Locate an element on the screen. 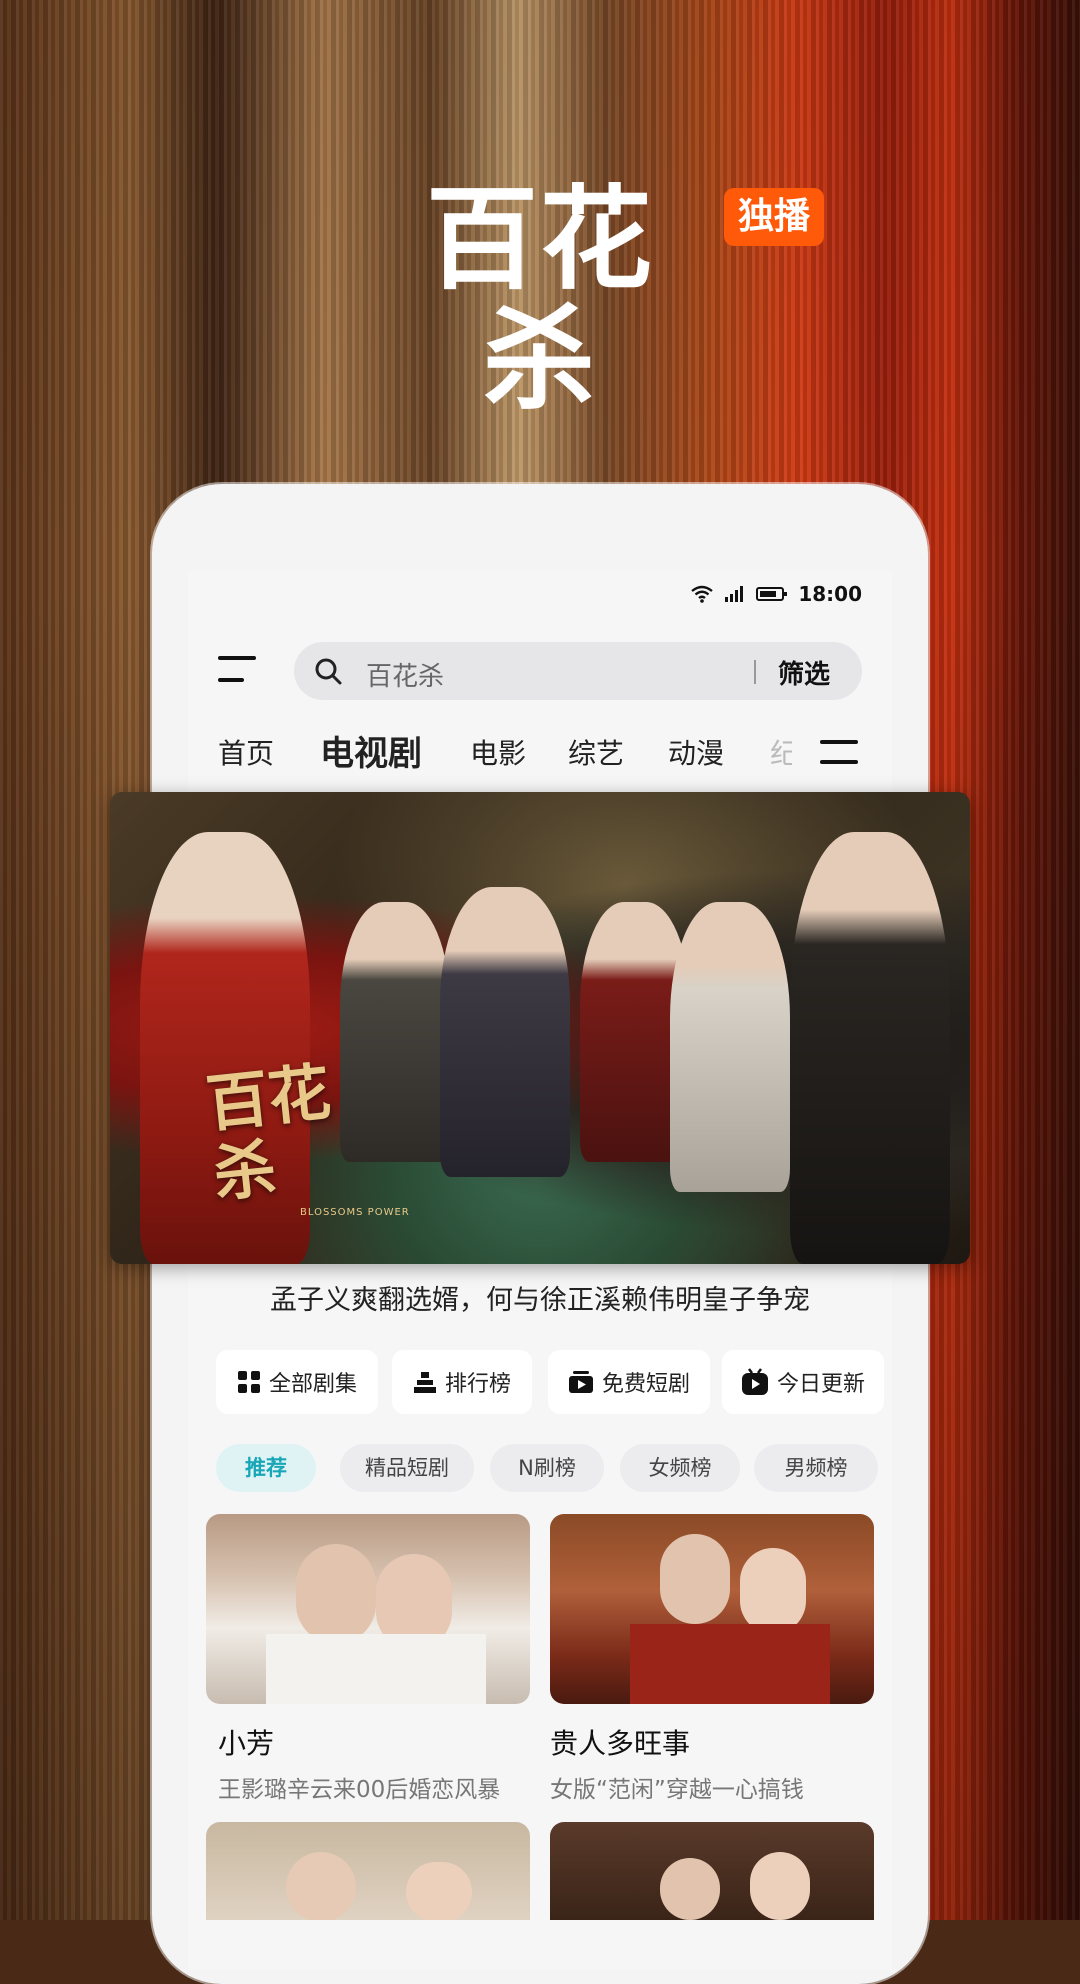 The image size is (1080, 1984). menu-icon is located at coordinates (238, 670).